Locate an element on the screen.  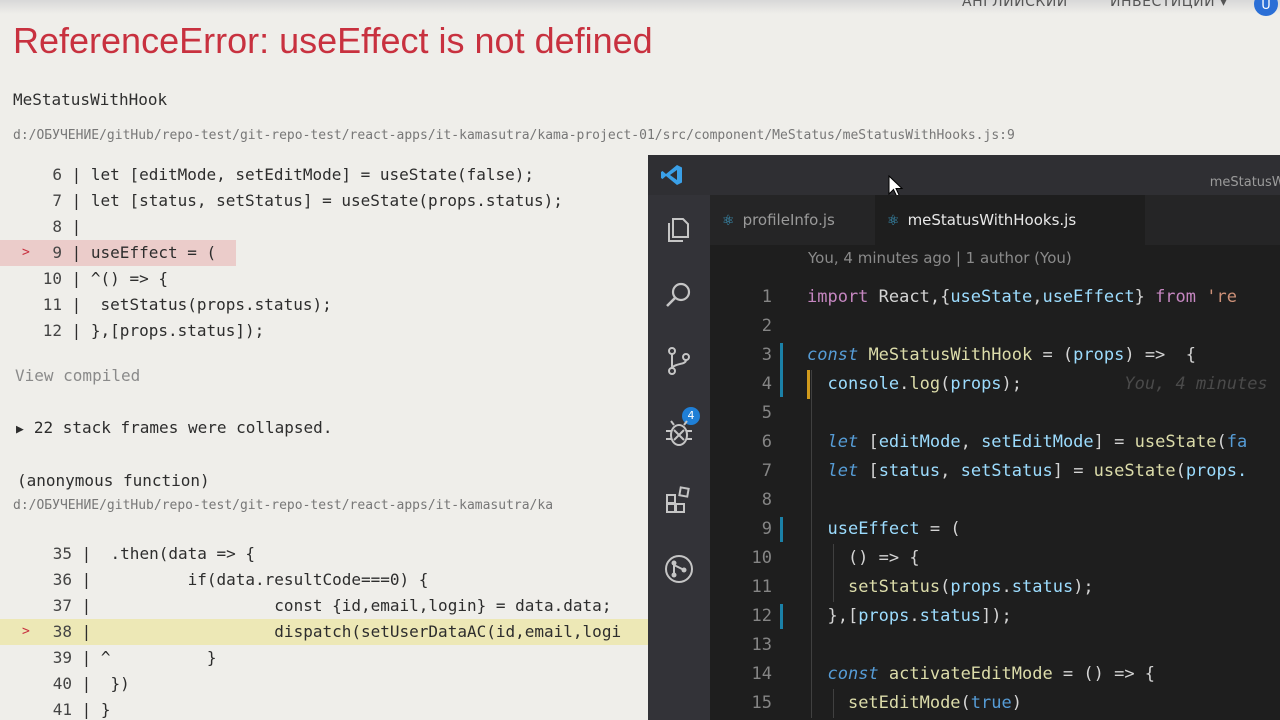
code-text: .then(data => { is located at coordinates (178, 553).